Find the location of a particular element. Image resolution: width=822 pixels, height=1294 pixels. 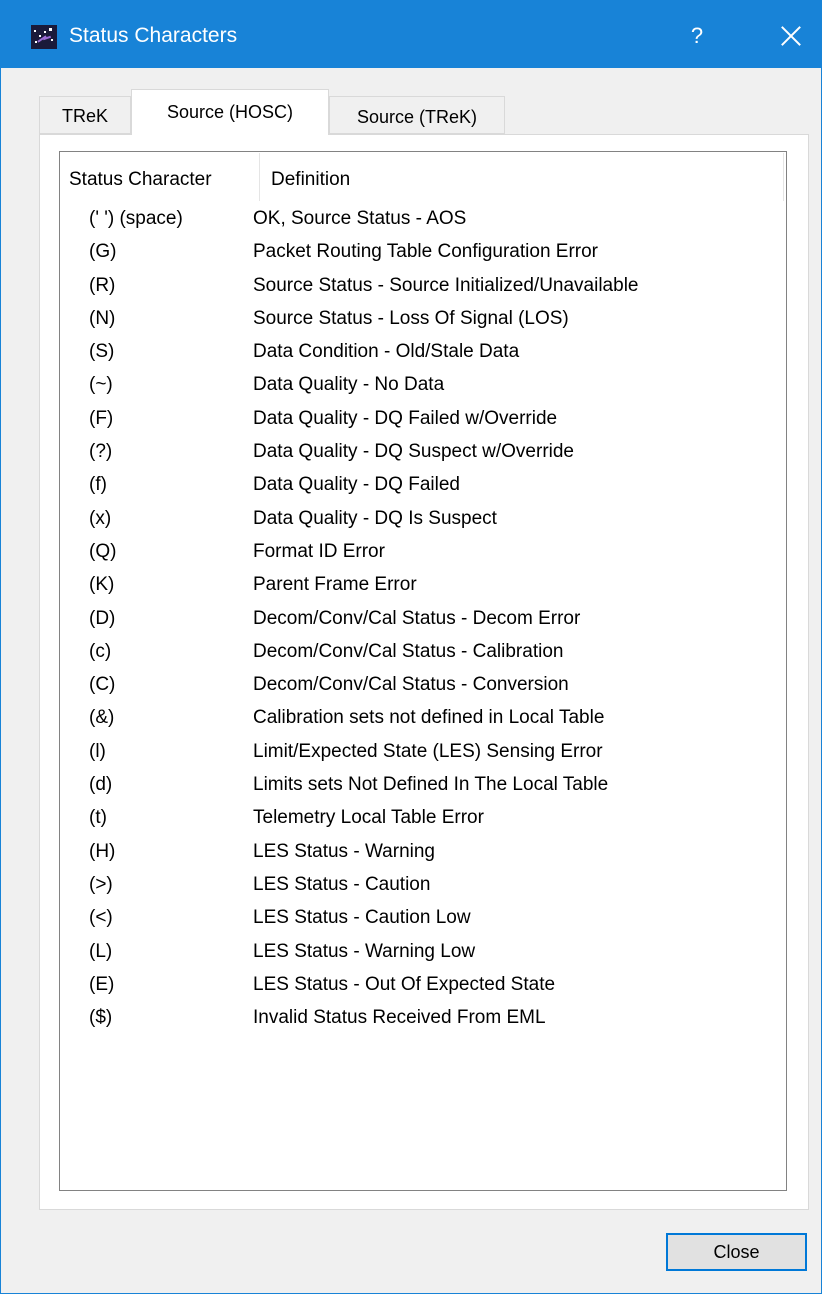

list-header: Status Character Definition is located at coordinates (423, 178).